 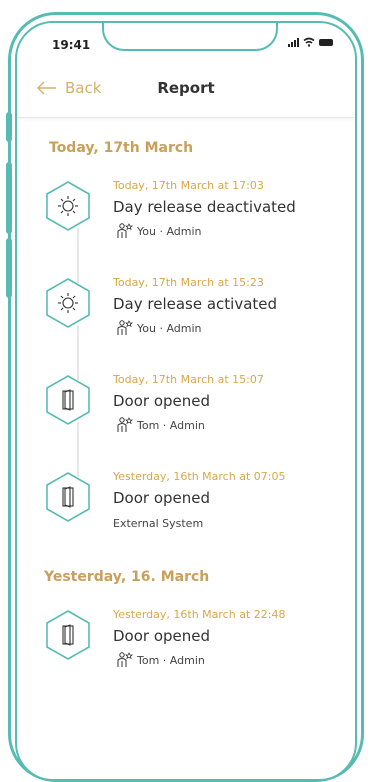 I want to click on signal-icon, so click(x=293, y=42).